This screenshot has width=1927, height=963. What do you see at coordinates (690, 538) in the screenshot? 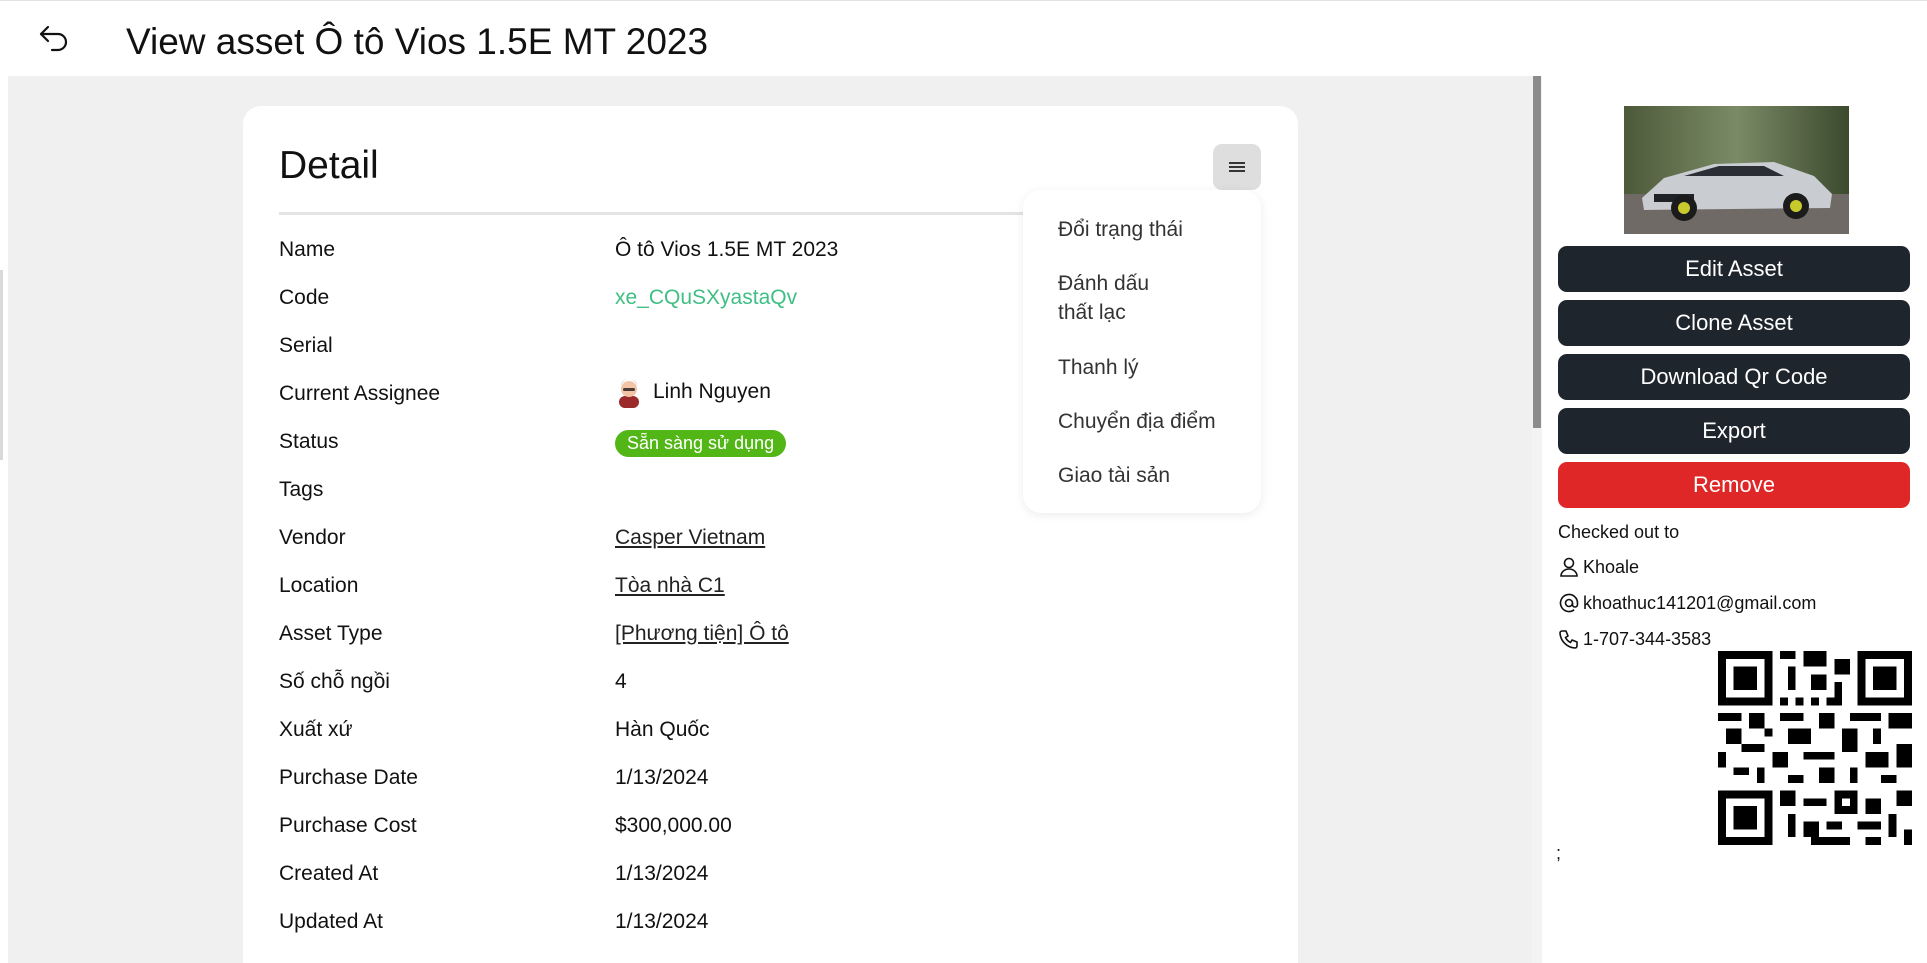
I see `vendor-link: Casper Vietnam` at bounding box center [690, 538].